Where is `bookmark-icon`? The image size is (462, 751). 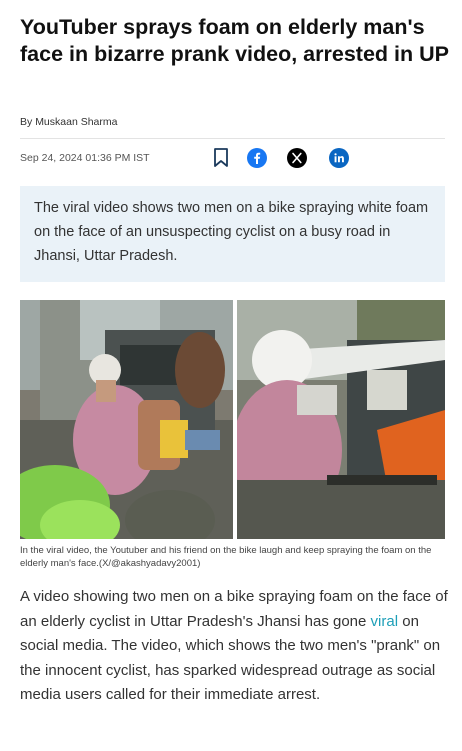
bookmark-icon is located at coordinates (221, 158).